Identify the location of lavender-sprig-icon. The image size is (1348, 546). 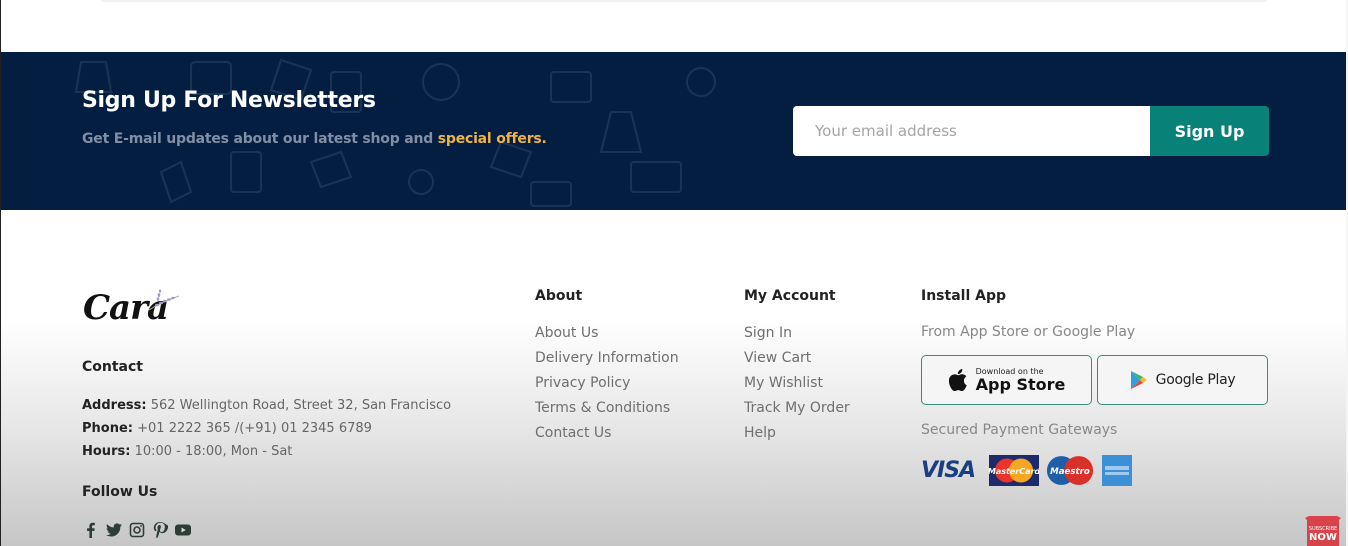
(164, 300).